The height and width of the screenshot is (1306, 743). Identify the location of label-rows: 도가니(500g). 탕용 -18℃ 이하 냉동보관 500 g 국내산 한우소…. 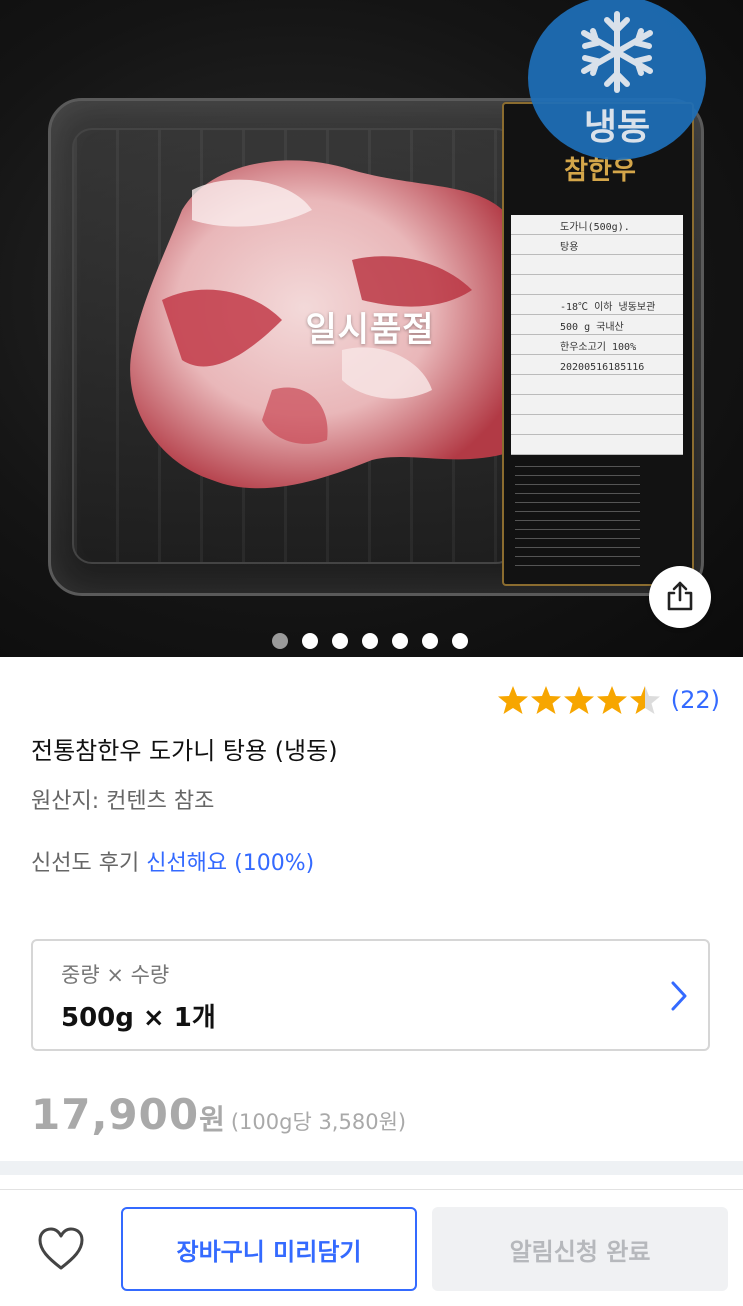
(608, 297).